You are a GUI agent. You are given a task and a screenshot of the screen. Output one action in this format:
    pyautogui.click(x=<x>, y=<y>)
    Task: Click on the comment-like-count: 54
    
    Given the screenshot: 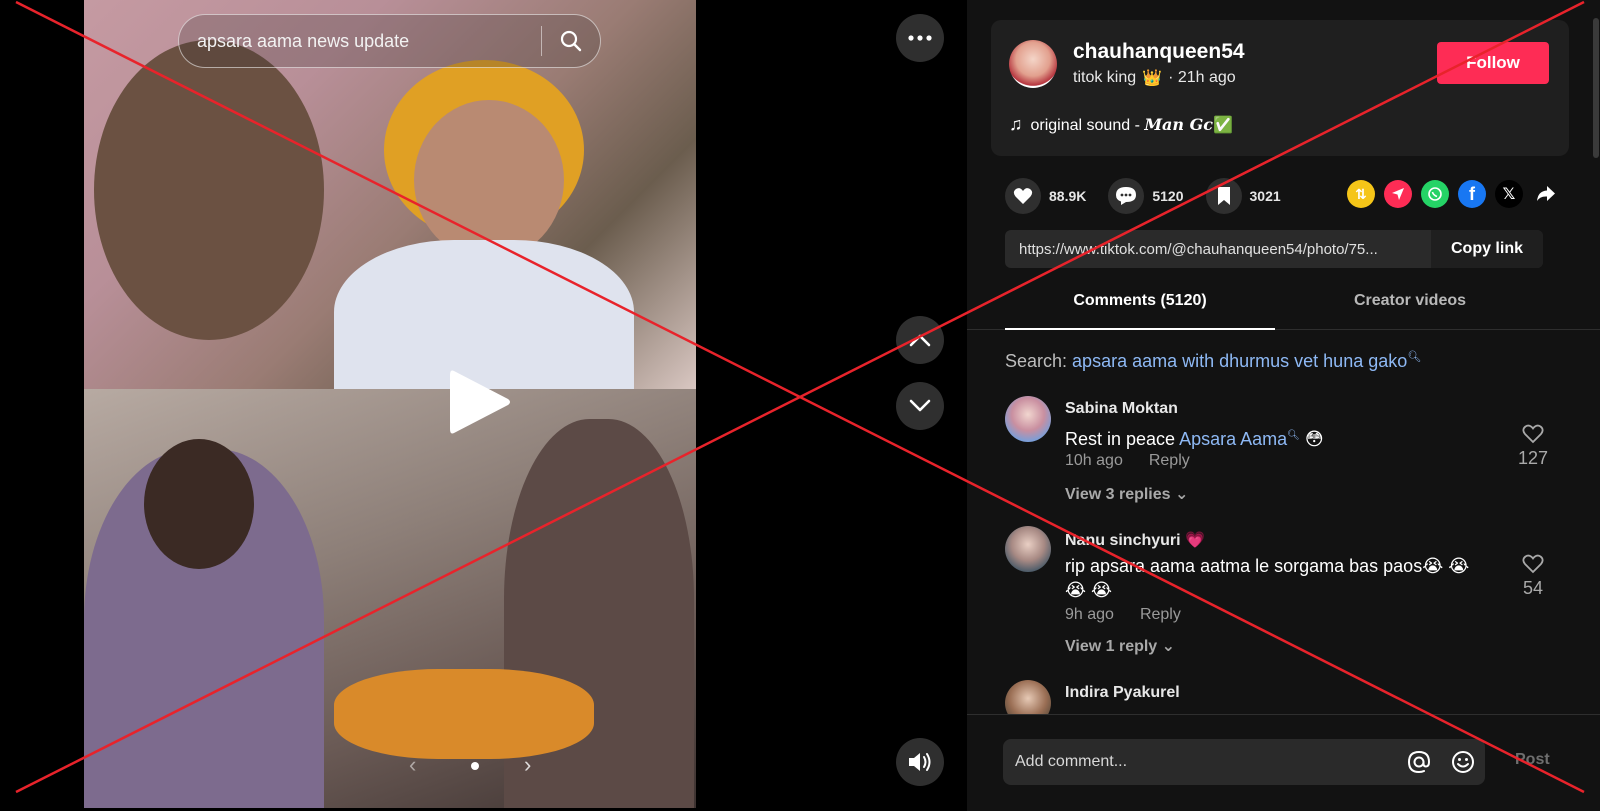 What is the action you would take?
    pyautogui.click(x=1533, y=588)
    